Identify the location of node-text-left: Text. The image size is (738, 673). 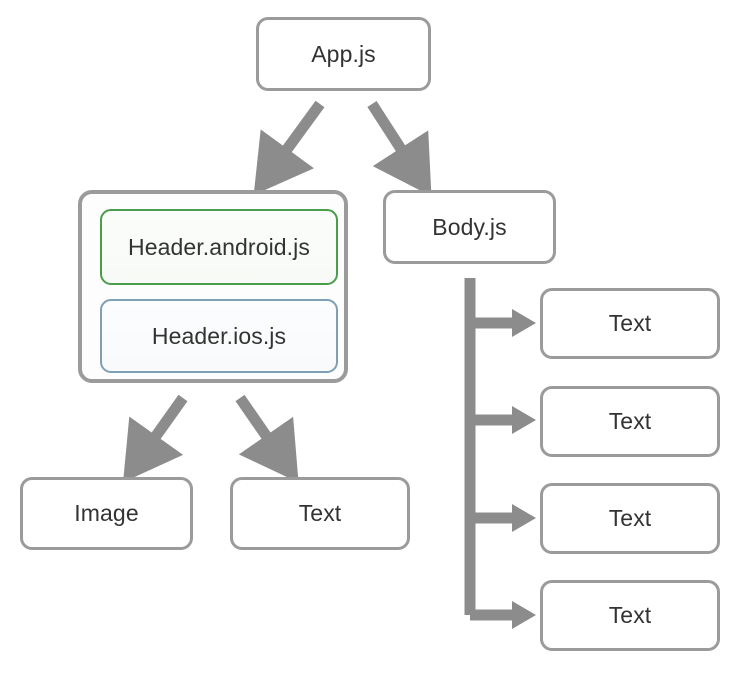
(320, 513).